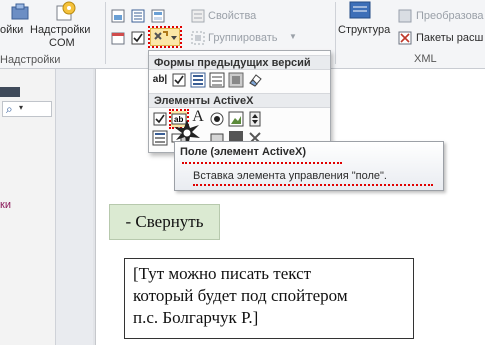 The width and height of the screenshot is (485, 345). Describe the element at coordinates (118, 16) in the screenshot. I see `building-block-icon` at that location.